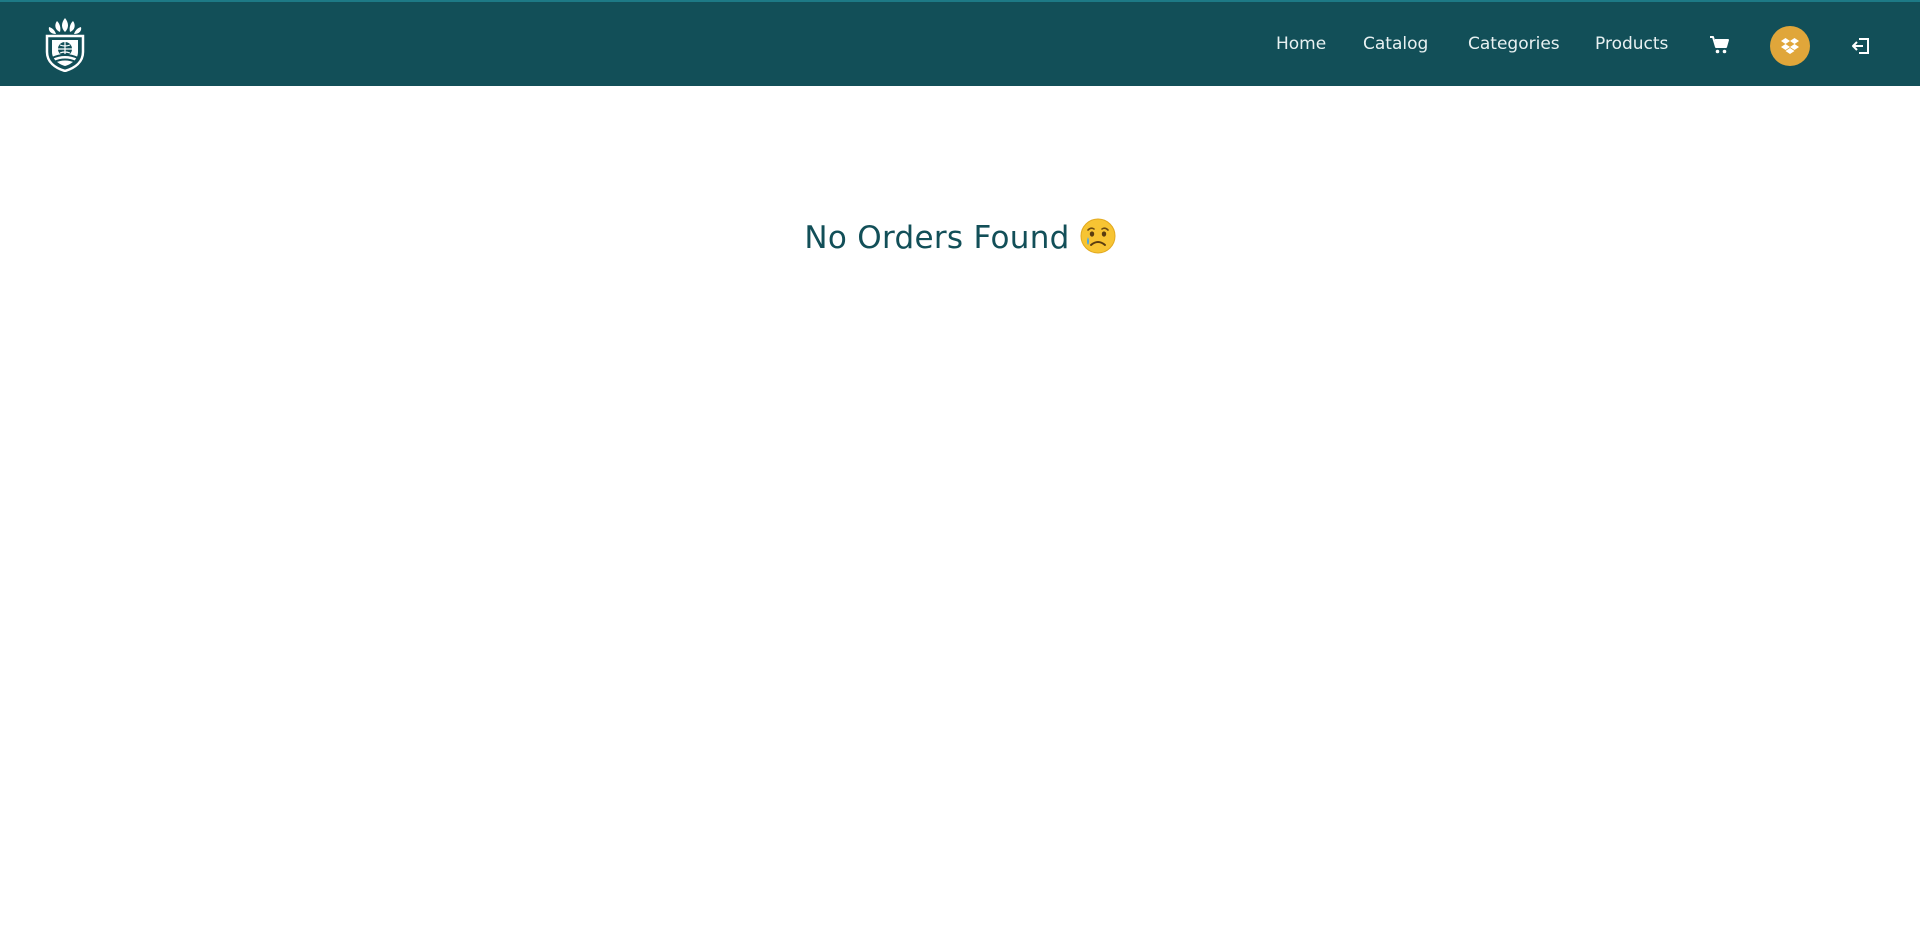  Describe the element at coordinates (1720, 45) in the screenshot. I see `cart-icon` at that location.